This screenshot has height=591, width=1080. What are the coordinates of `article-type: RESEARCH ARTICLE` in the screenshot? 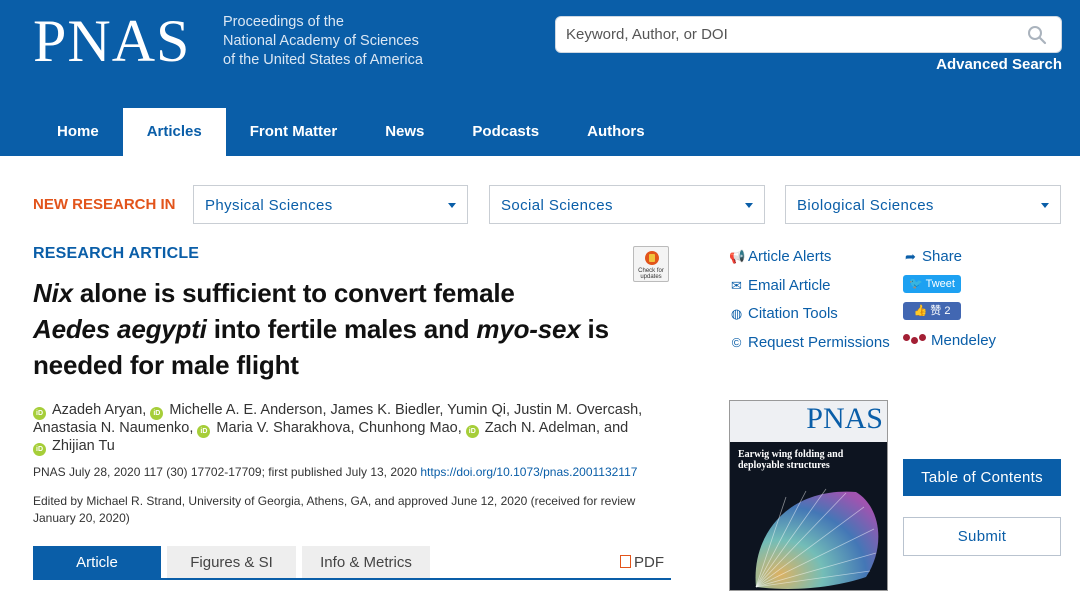 It's located at (116, 253).